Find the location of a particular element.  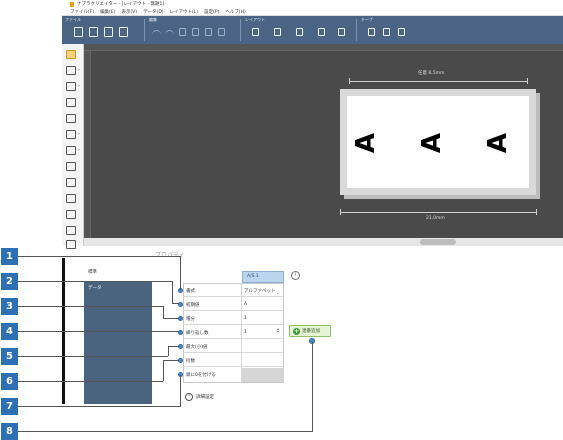

menu-settings: 設定(P) is located at coordinates (211, 12).